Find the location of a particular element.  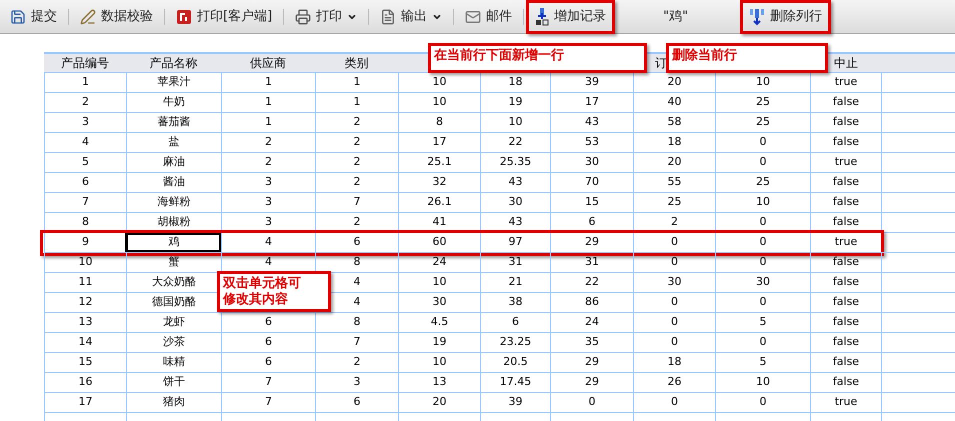

table-cell: 16 is located at coordinates (85, 382).